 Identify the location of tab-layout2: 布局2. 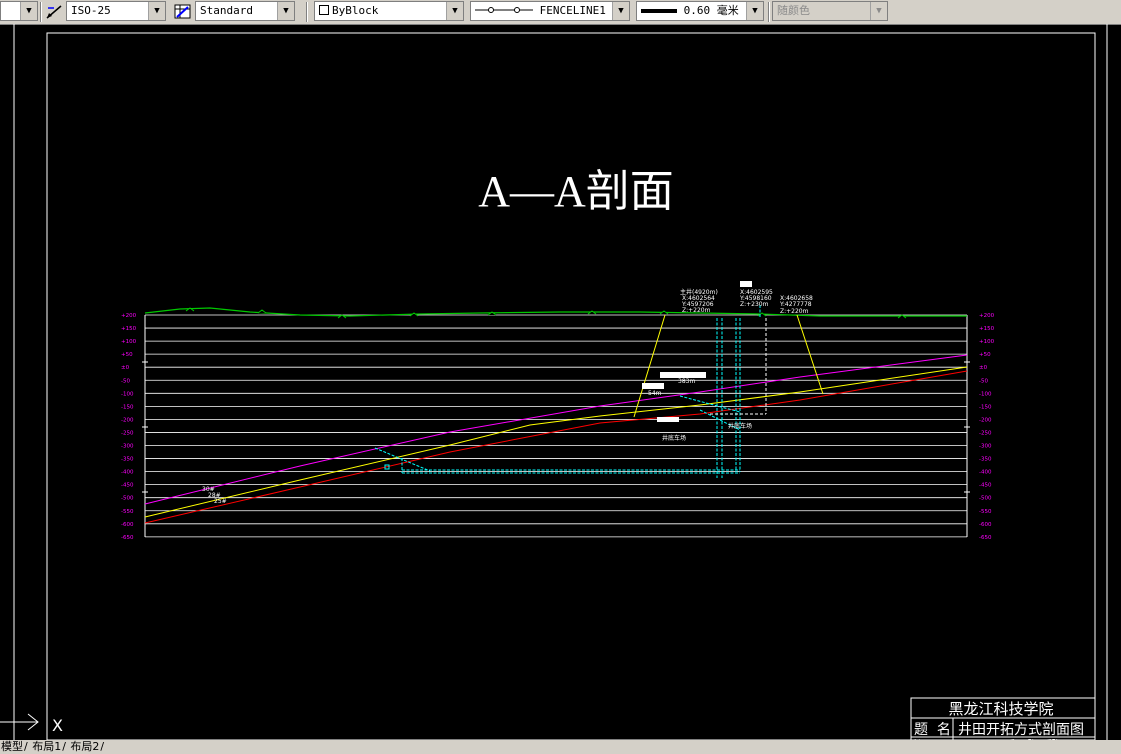
(84, 747).